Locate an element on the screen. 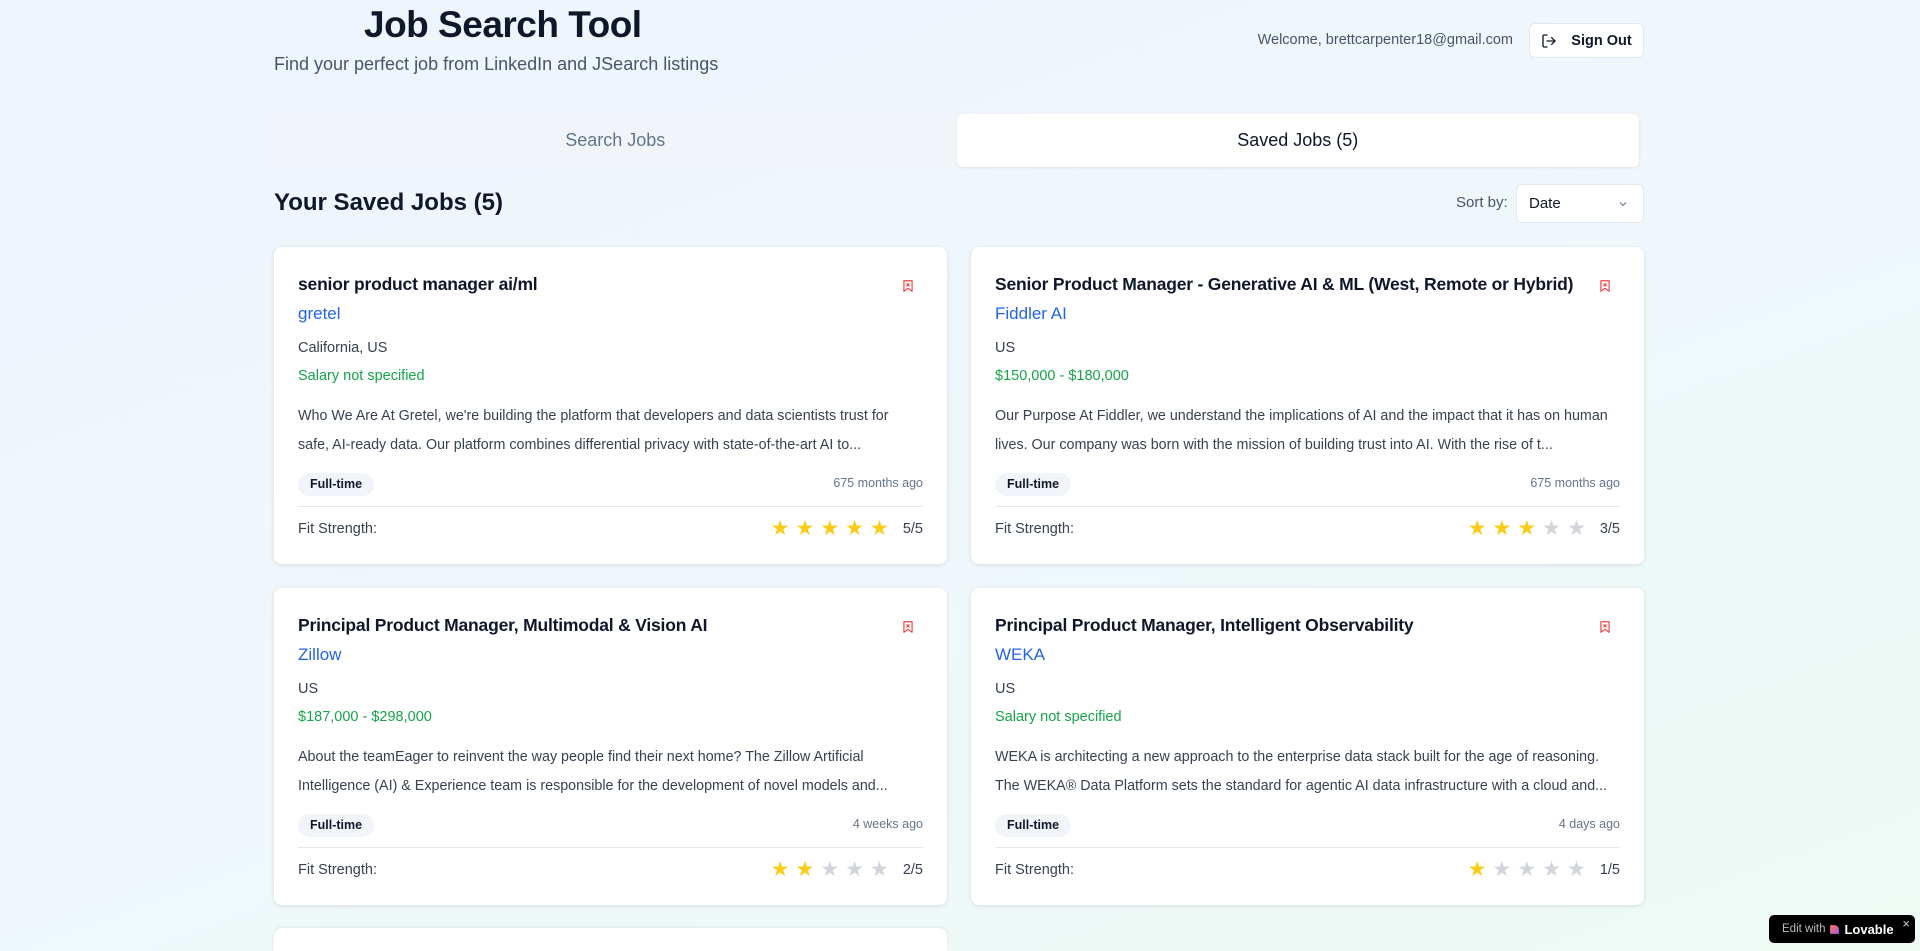 The height and width of the screenshot is (951, 1920). job-salary: $150,000 - $180,000 is located at coordinates (1062, 376).